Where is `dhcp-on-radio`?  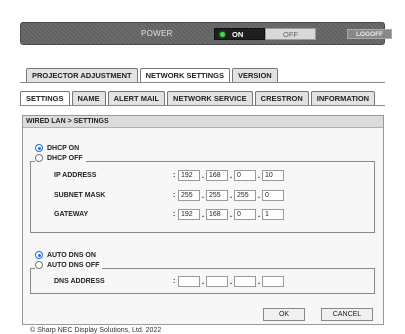 dhcp-on-radio is located at coordinates (39, 148).